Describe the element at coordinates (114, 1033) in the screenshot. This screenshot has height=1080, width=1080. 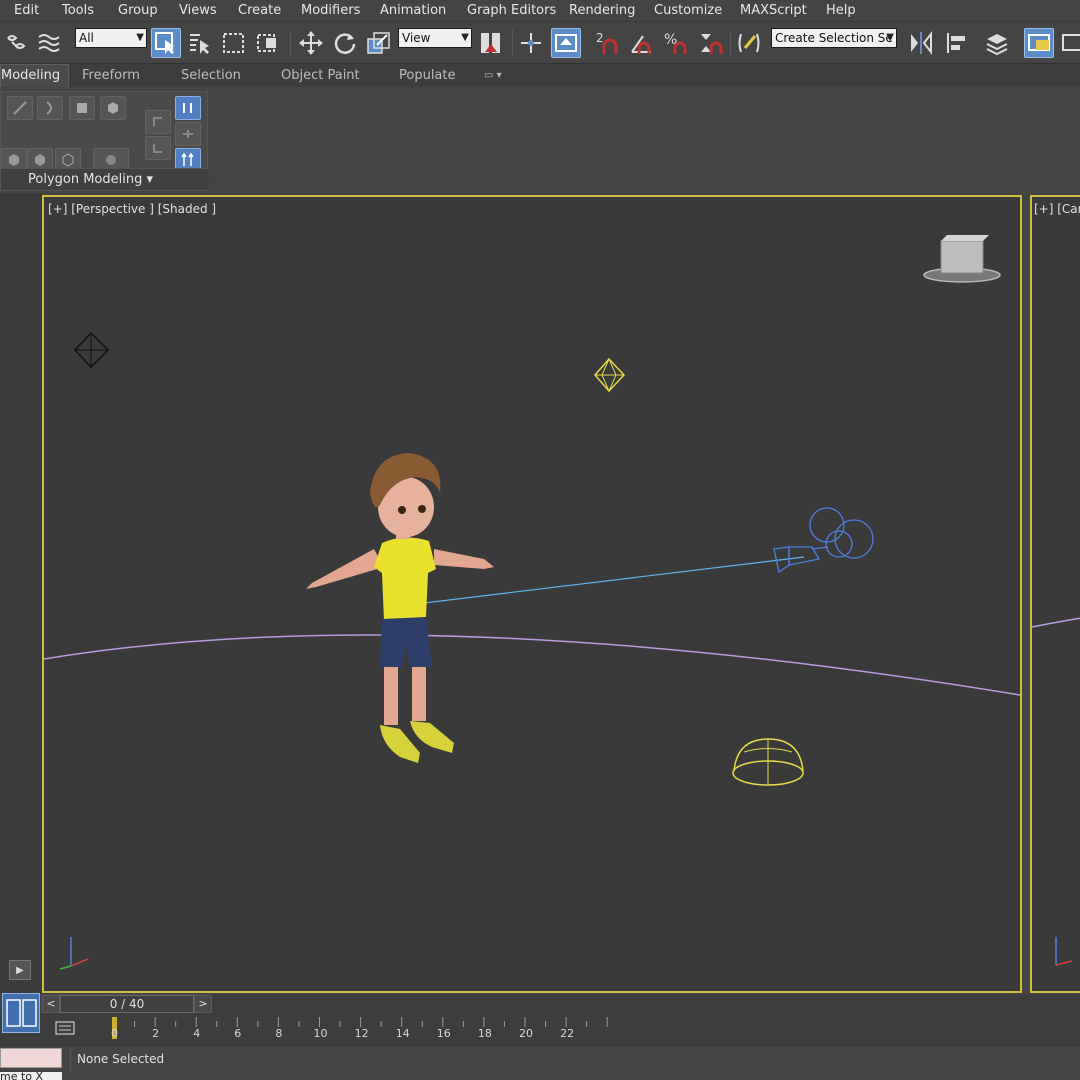
I see `timeline-tick-label: 0` at that location.